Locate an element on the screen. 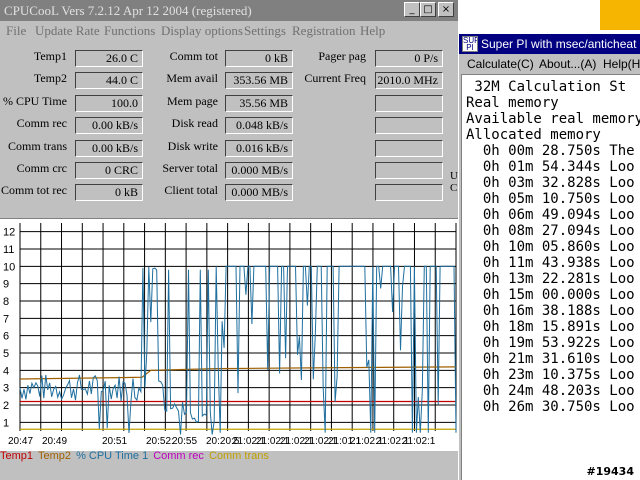  y-tick-label: 7 is located at coordinates (6, 319).